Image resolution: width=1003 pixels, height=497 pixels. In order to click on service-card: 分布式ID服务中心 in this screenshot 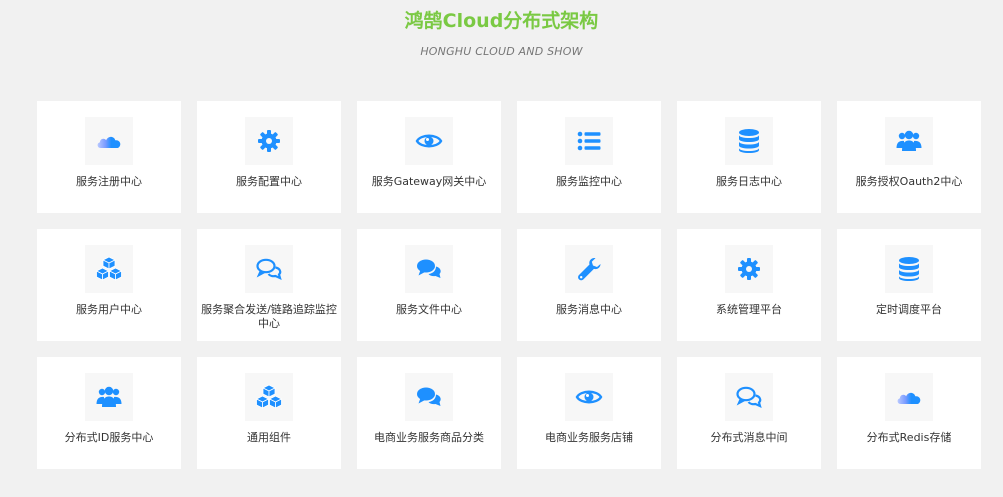, I will do `click(109, 413)`.